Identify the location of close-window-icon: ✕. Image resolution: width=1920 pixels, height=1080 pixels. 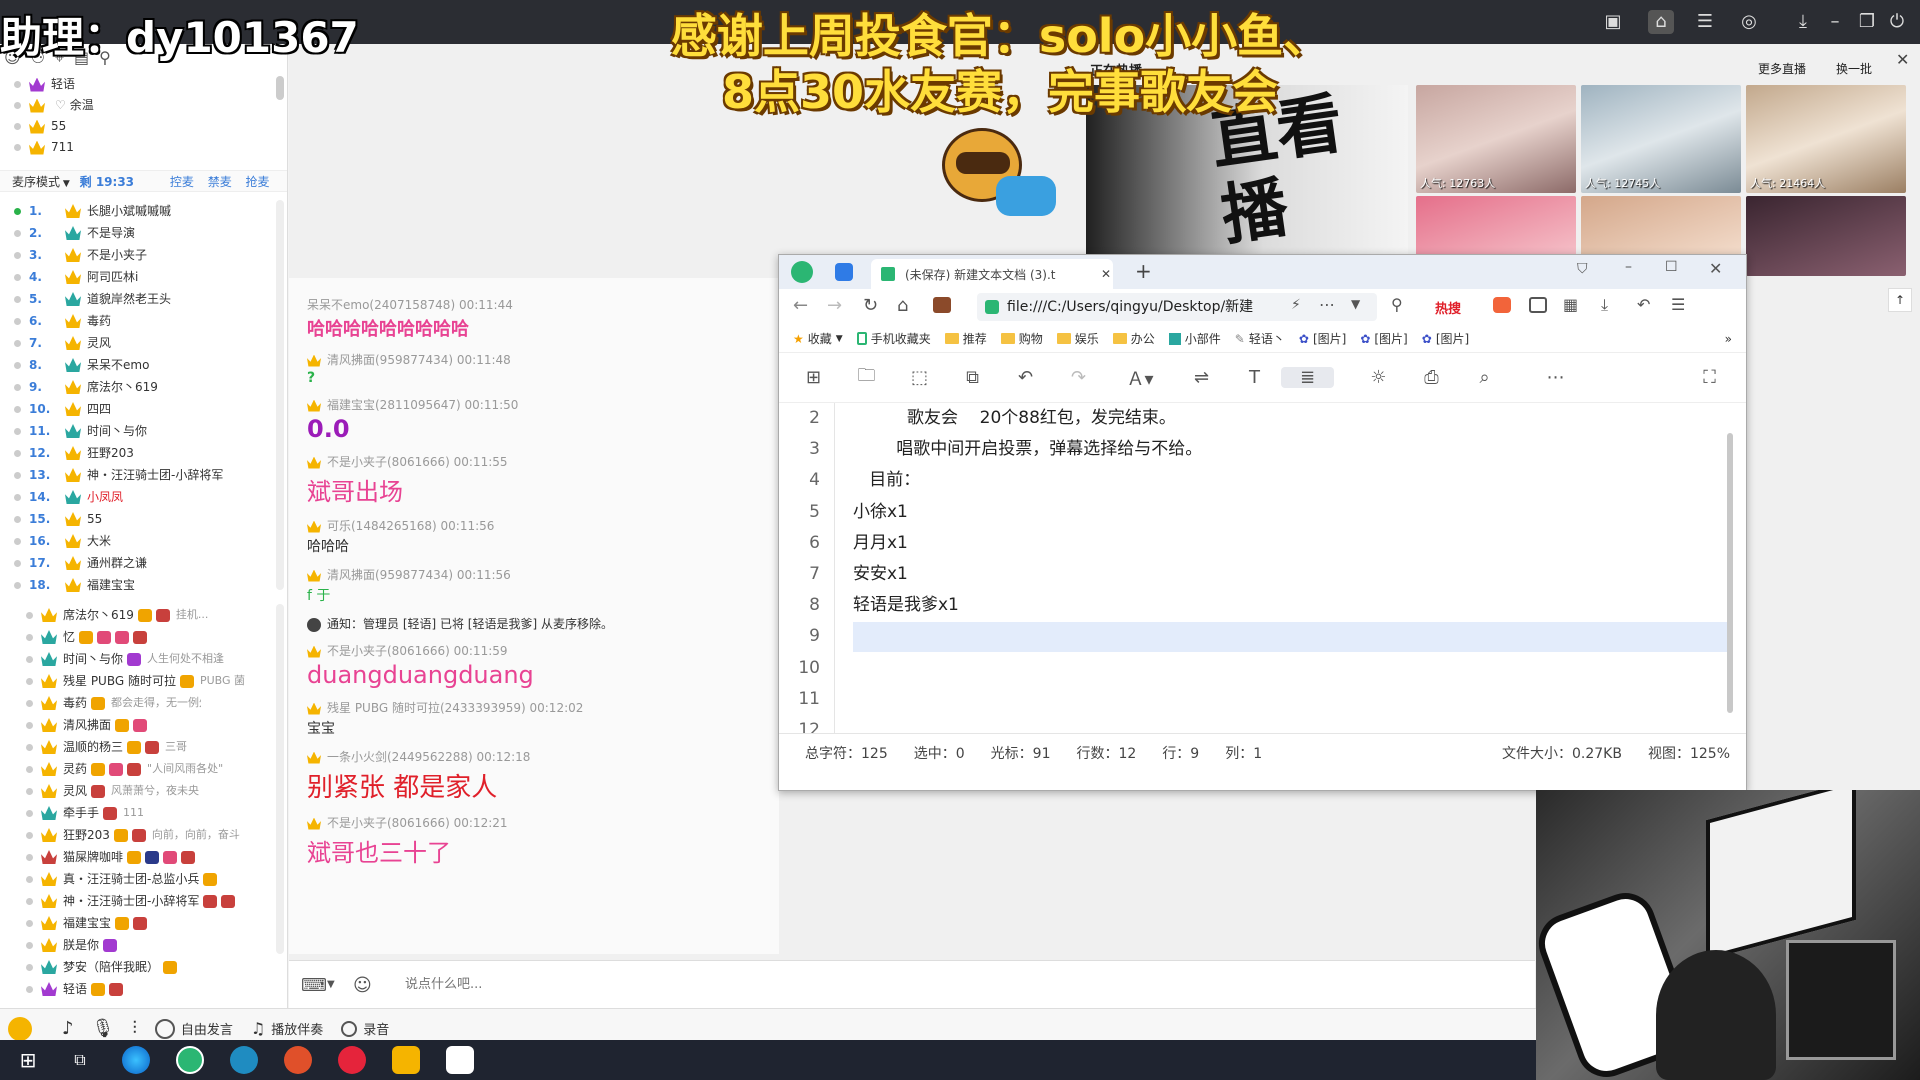
(1715, 268).